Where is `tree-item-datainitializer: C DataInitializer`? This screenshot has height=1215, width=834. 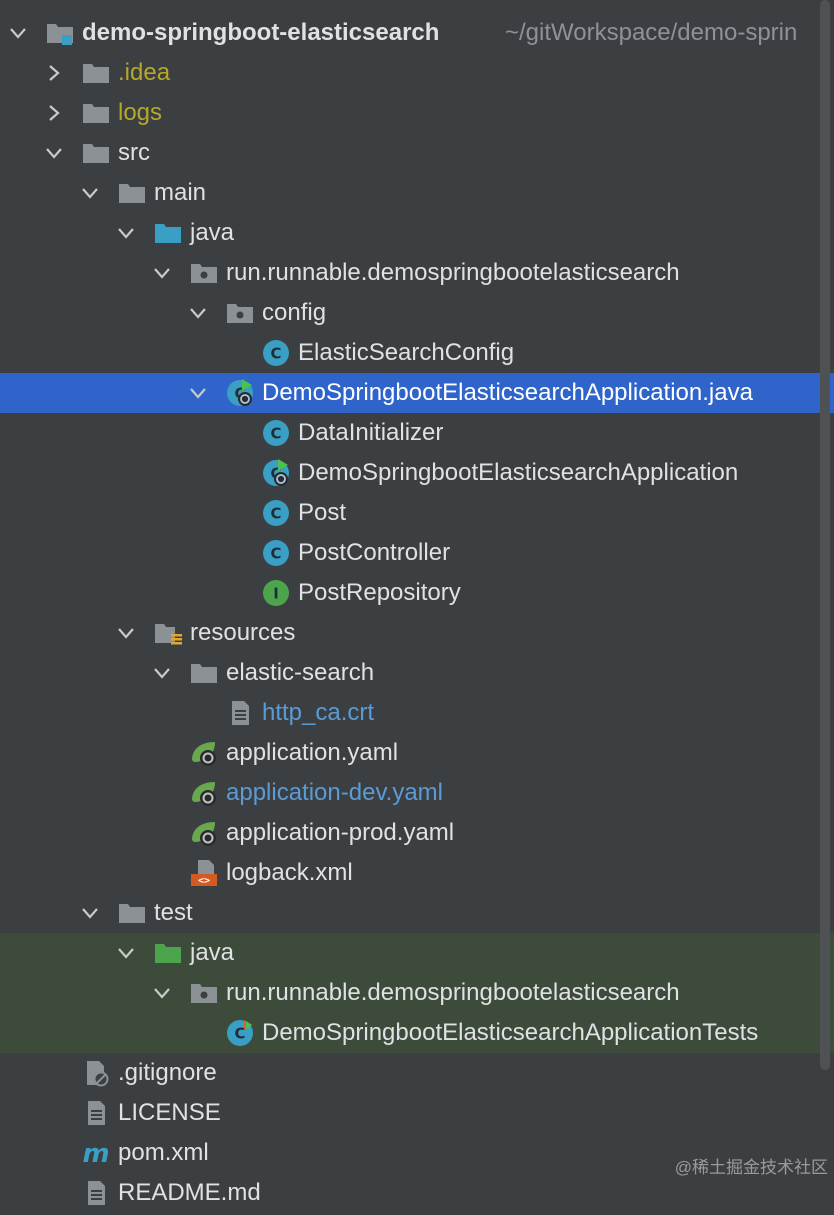
tree-item-datainitializer: C DataInitializer is located at coordinates (417, 433).